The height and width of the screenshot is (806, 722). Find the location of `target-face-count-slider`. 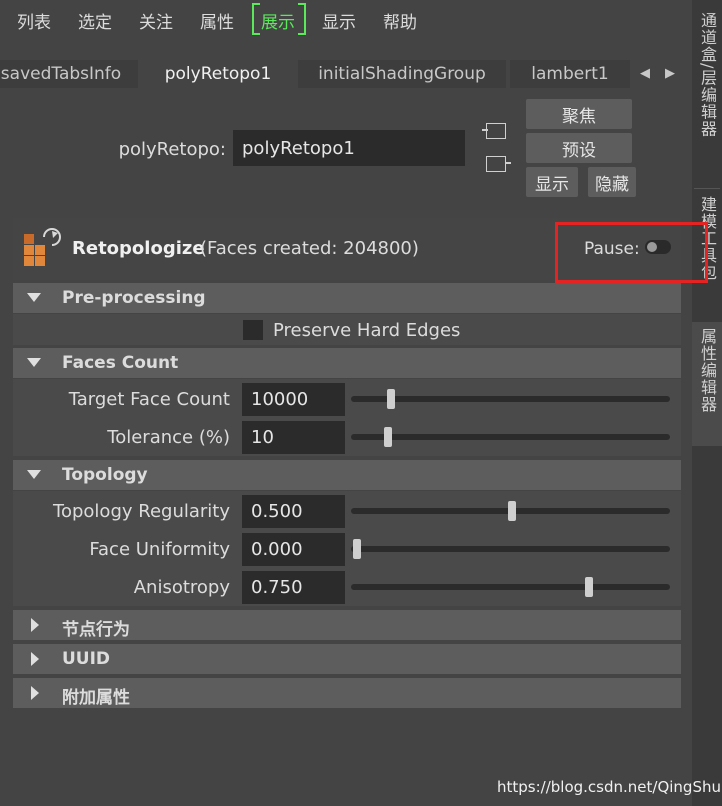

target-face-count-slider is located at coordinates (510, 399).